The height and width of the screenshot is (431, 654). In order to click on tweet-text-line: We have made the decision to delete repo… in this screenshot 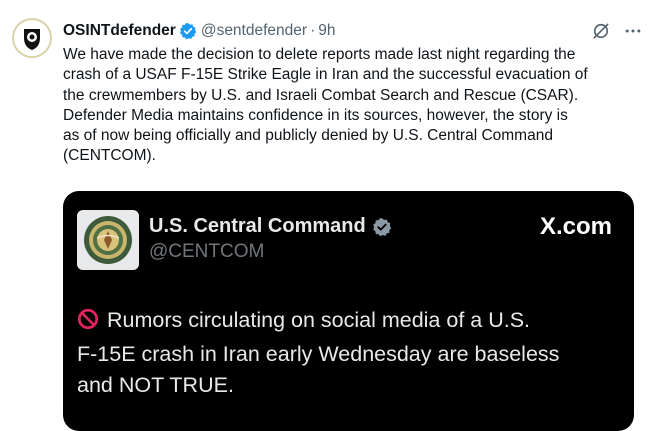, I will do `click(319, 54)`.